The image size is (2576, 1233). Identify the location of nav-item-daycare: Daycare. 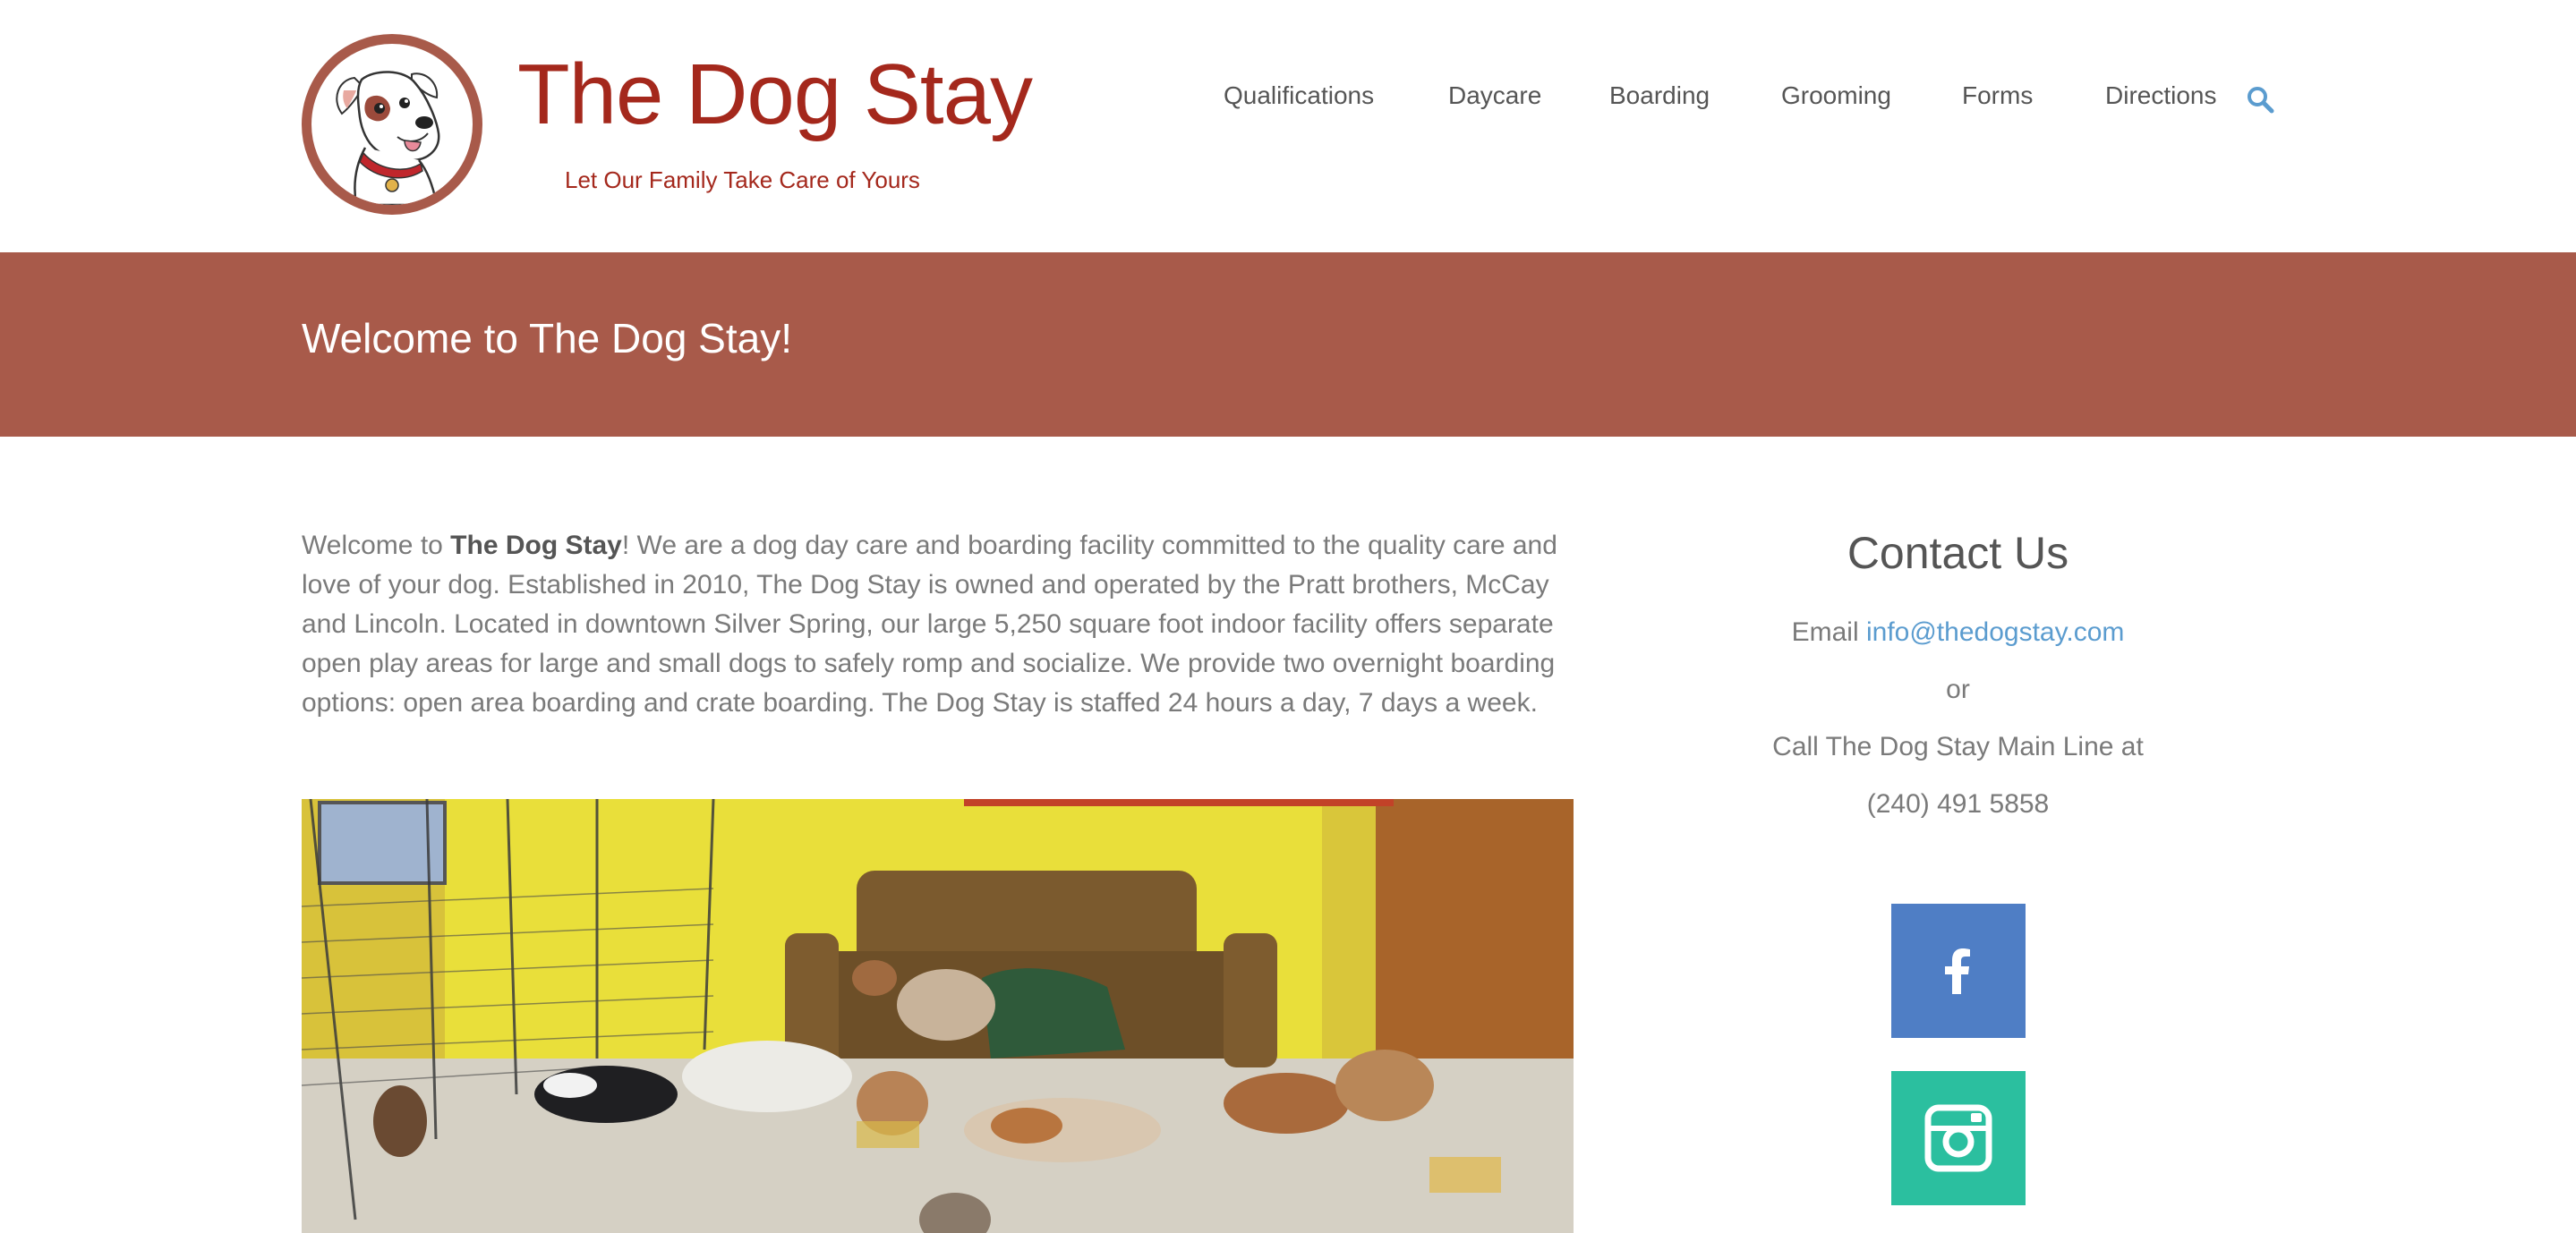
(1494, 95).